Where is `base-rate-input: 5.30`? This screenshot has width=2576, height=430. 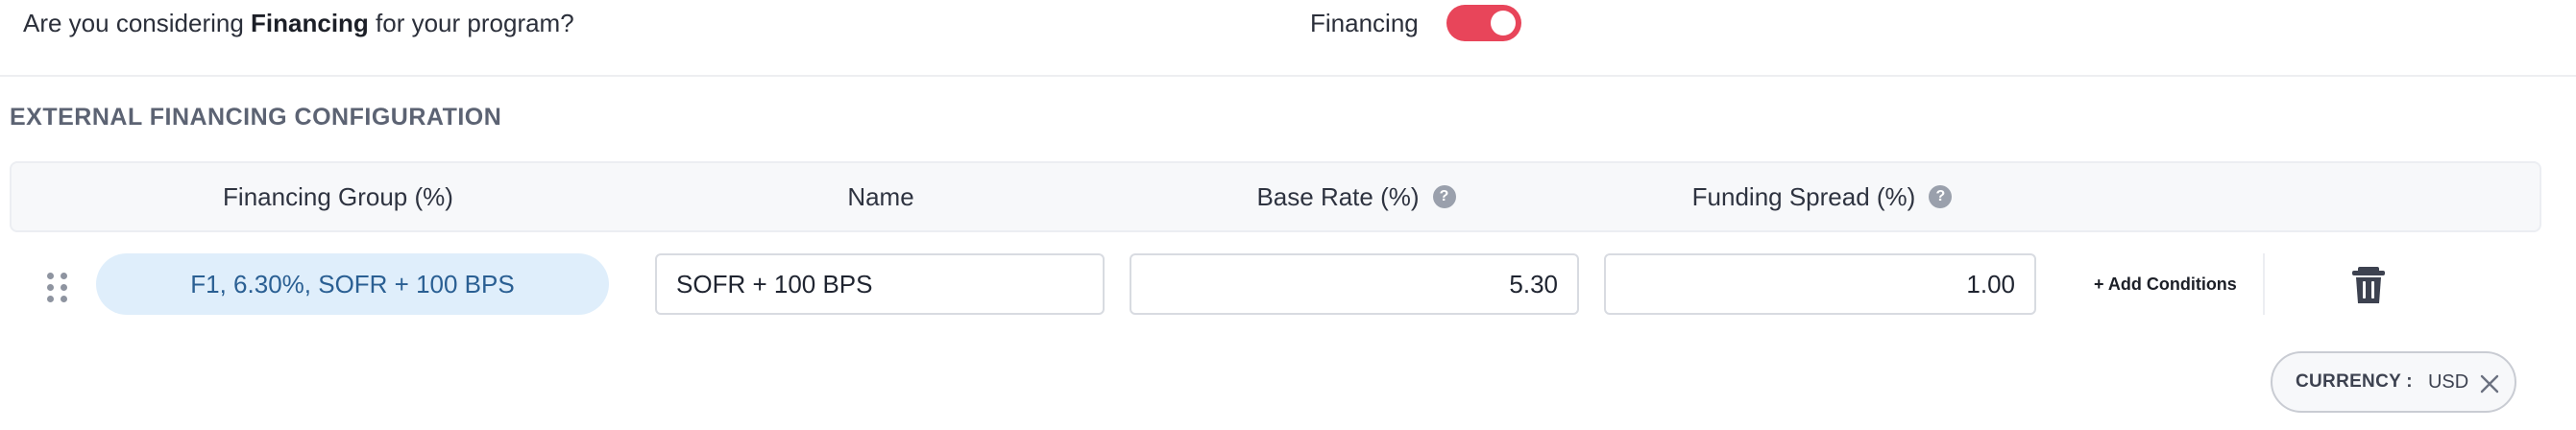
base-rate-input: 5.30 is located at coordinates (1354, 284).